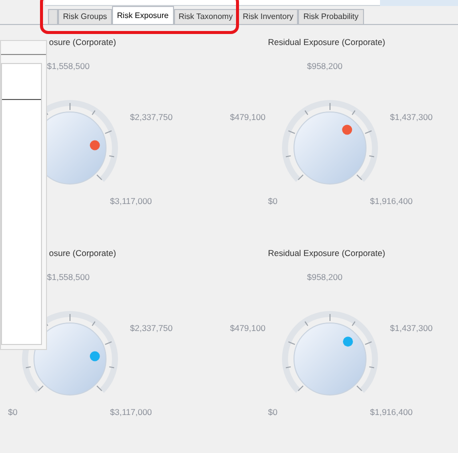  What do you see at coordinates (206, 16) in the screenshot?
I see `tab: Risk Taxonomy` at bounding box center [206, 16].